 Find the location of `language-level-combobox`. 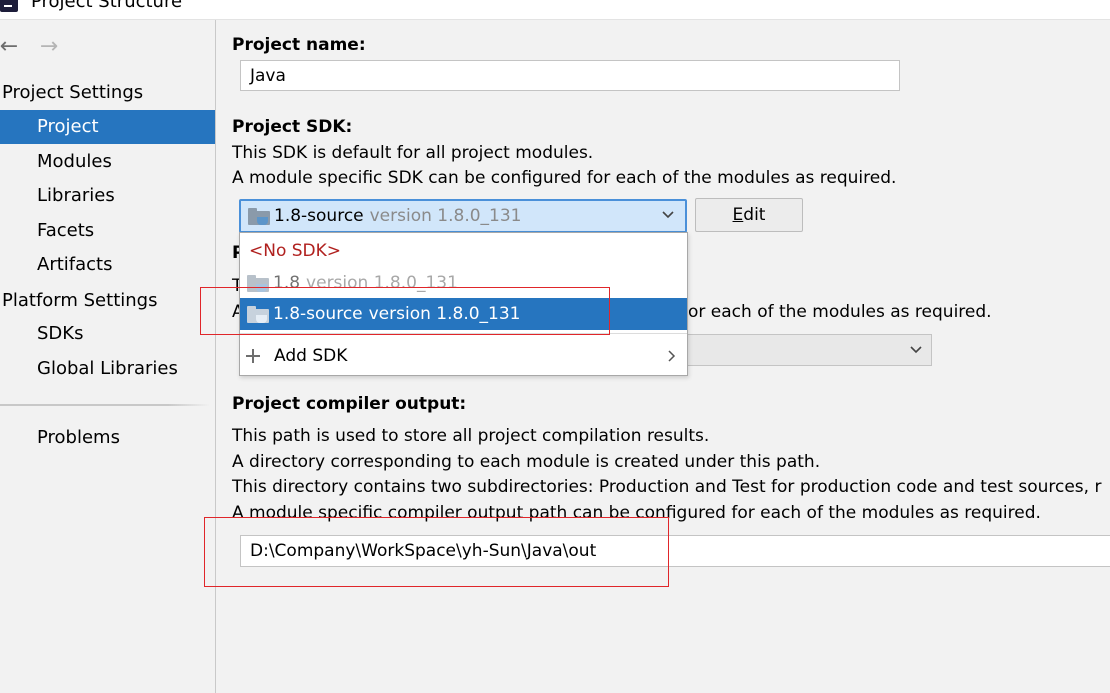

language-level-combobox is located at coordinates (809, 350).